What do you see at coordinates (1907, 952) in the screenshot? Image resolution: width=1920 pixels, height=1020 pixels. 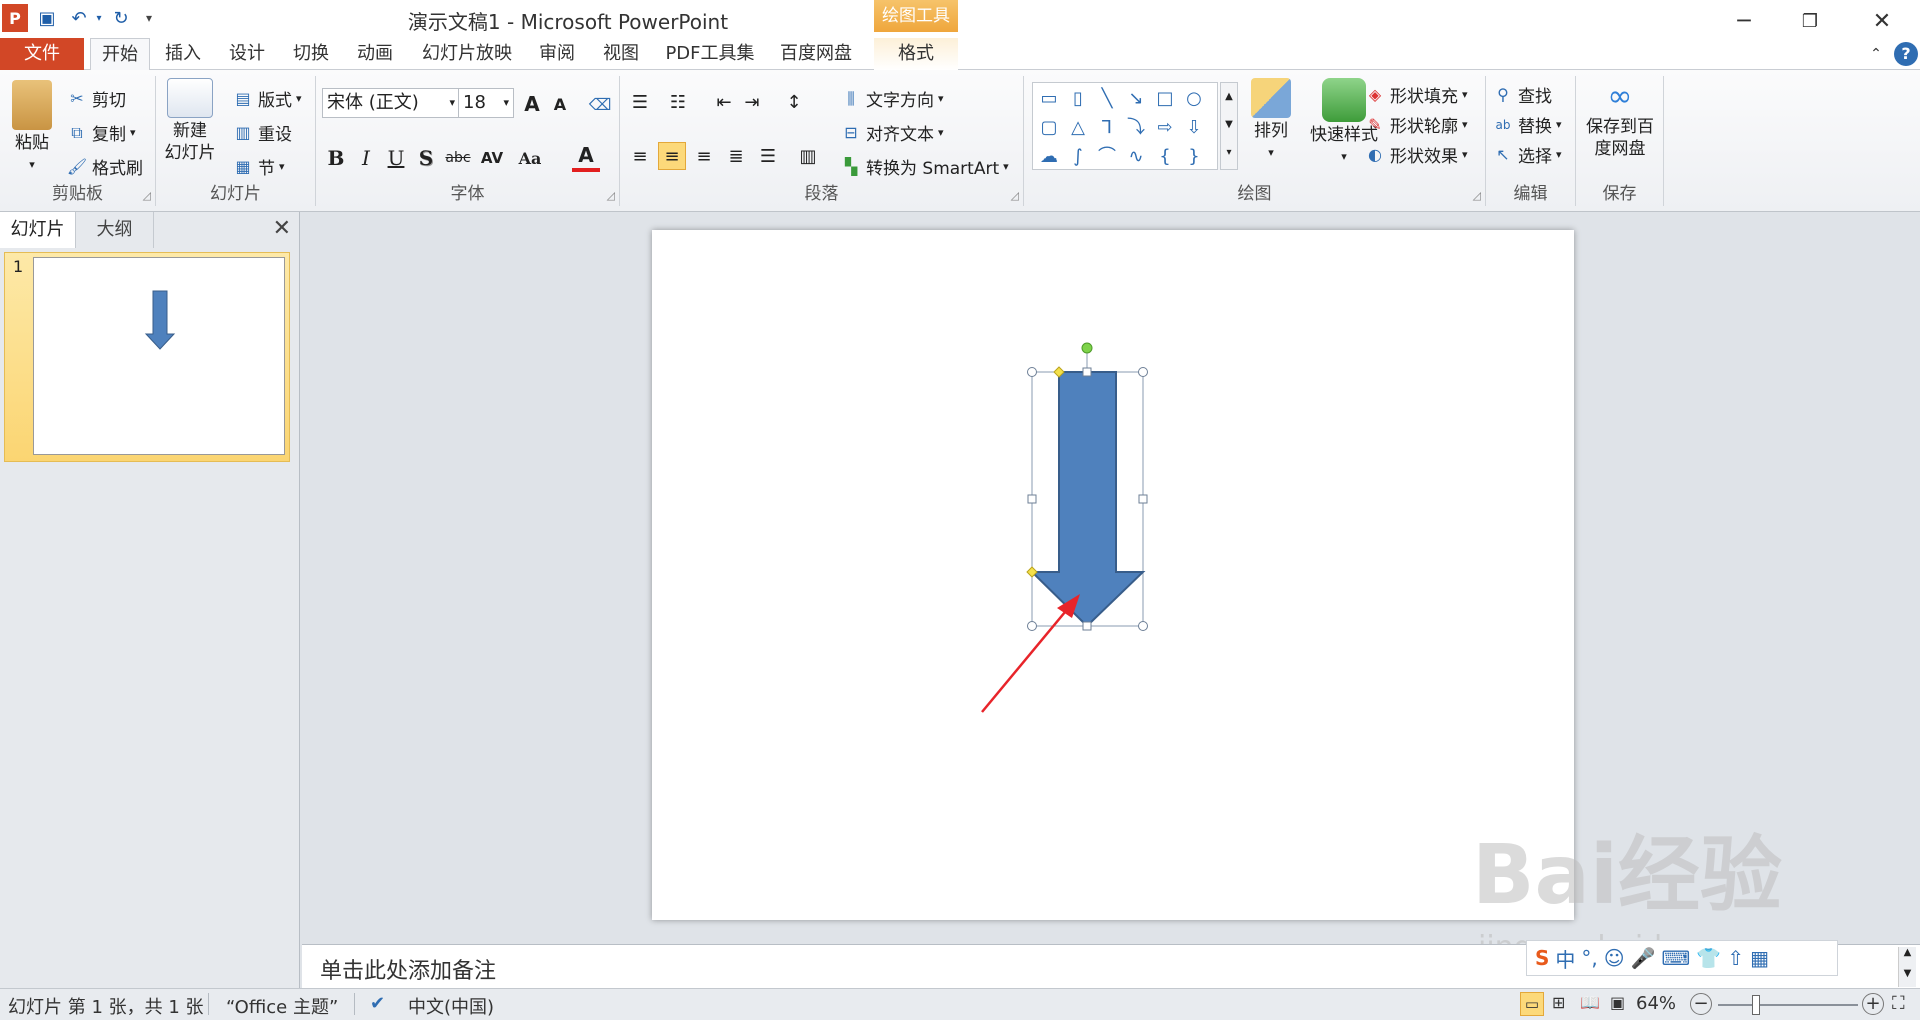 I see `notes-scroll-up-icon: ▲` at bounding box center [1907, 952].